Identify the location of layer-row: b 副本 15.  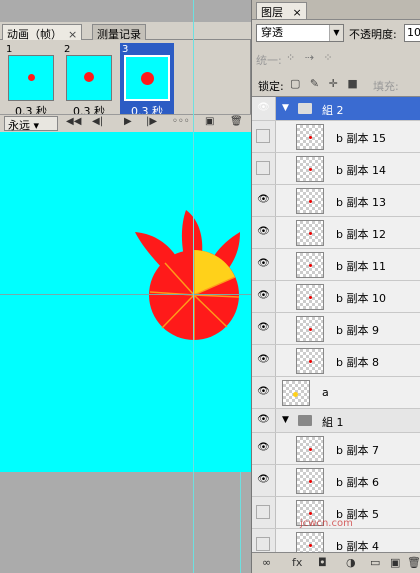
(336, 137).